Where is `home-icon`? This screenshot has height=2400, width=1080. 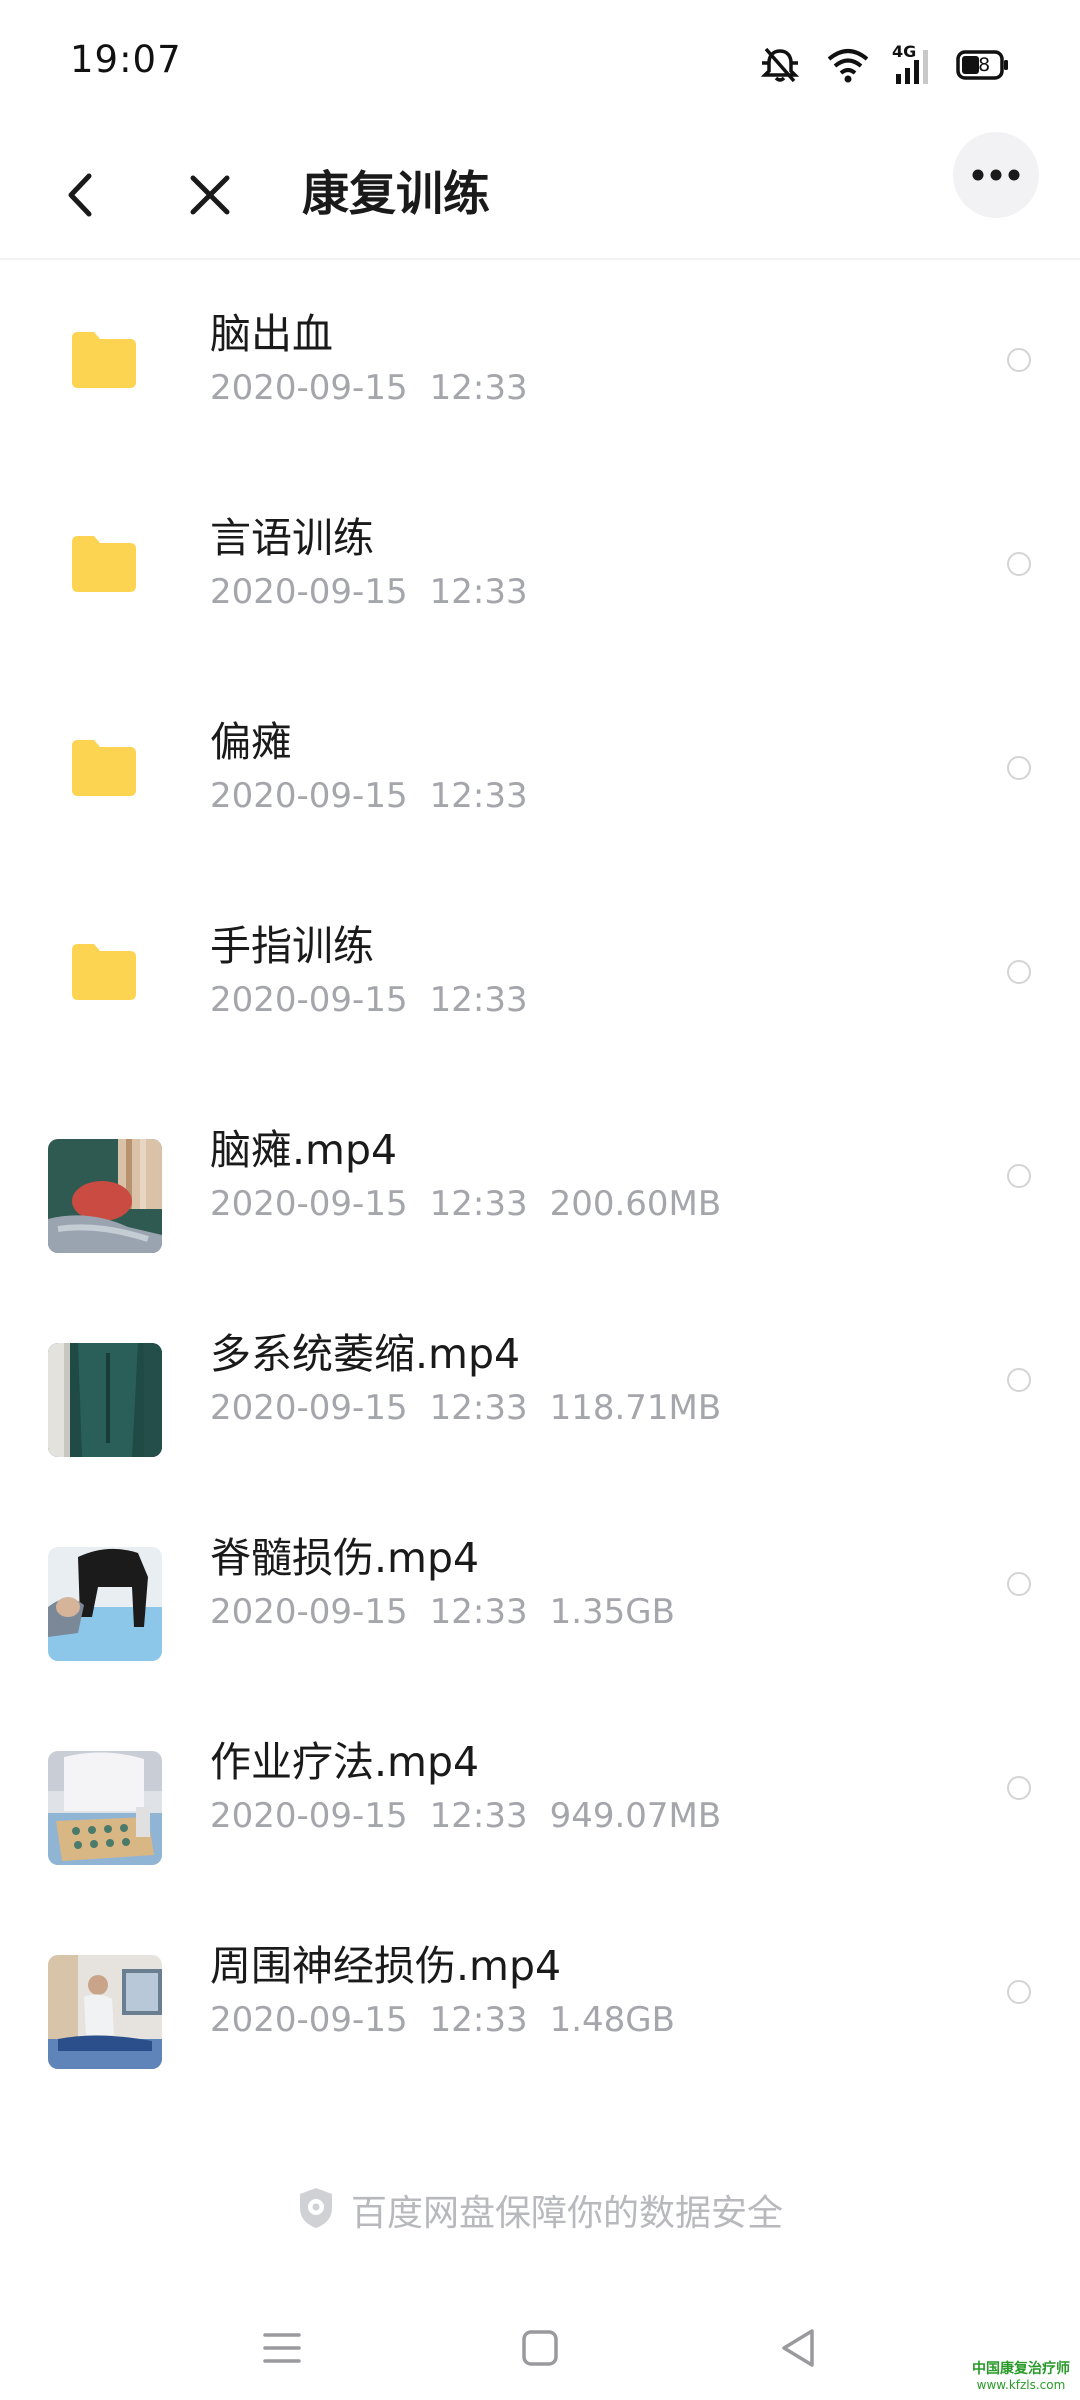 home-icon is located at coordinates (540, 2348).